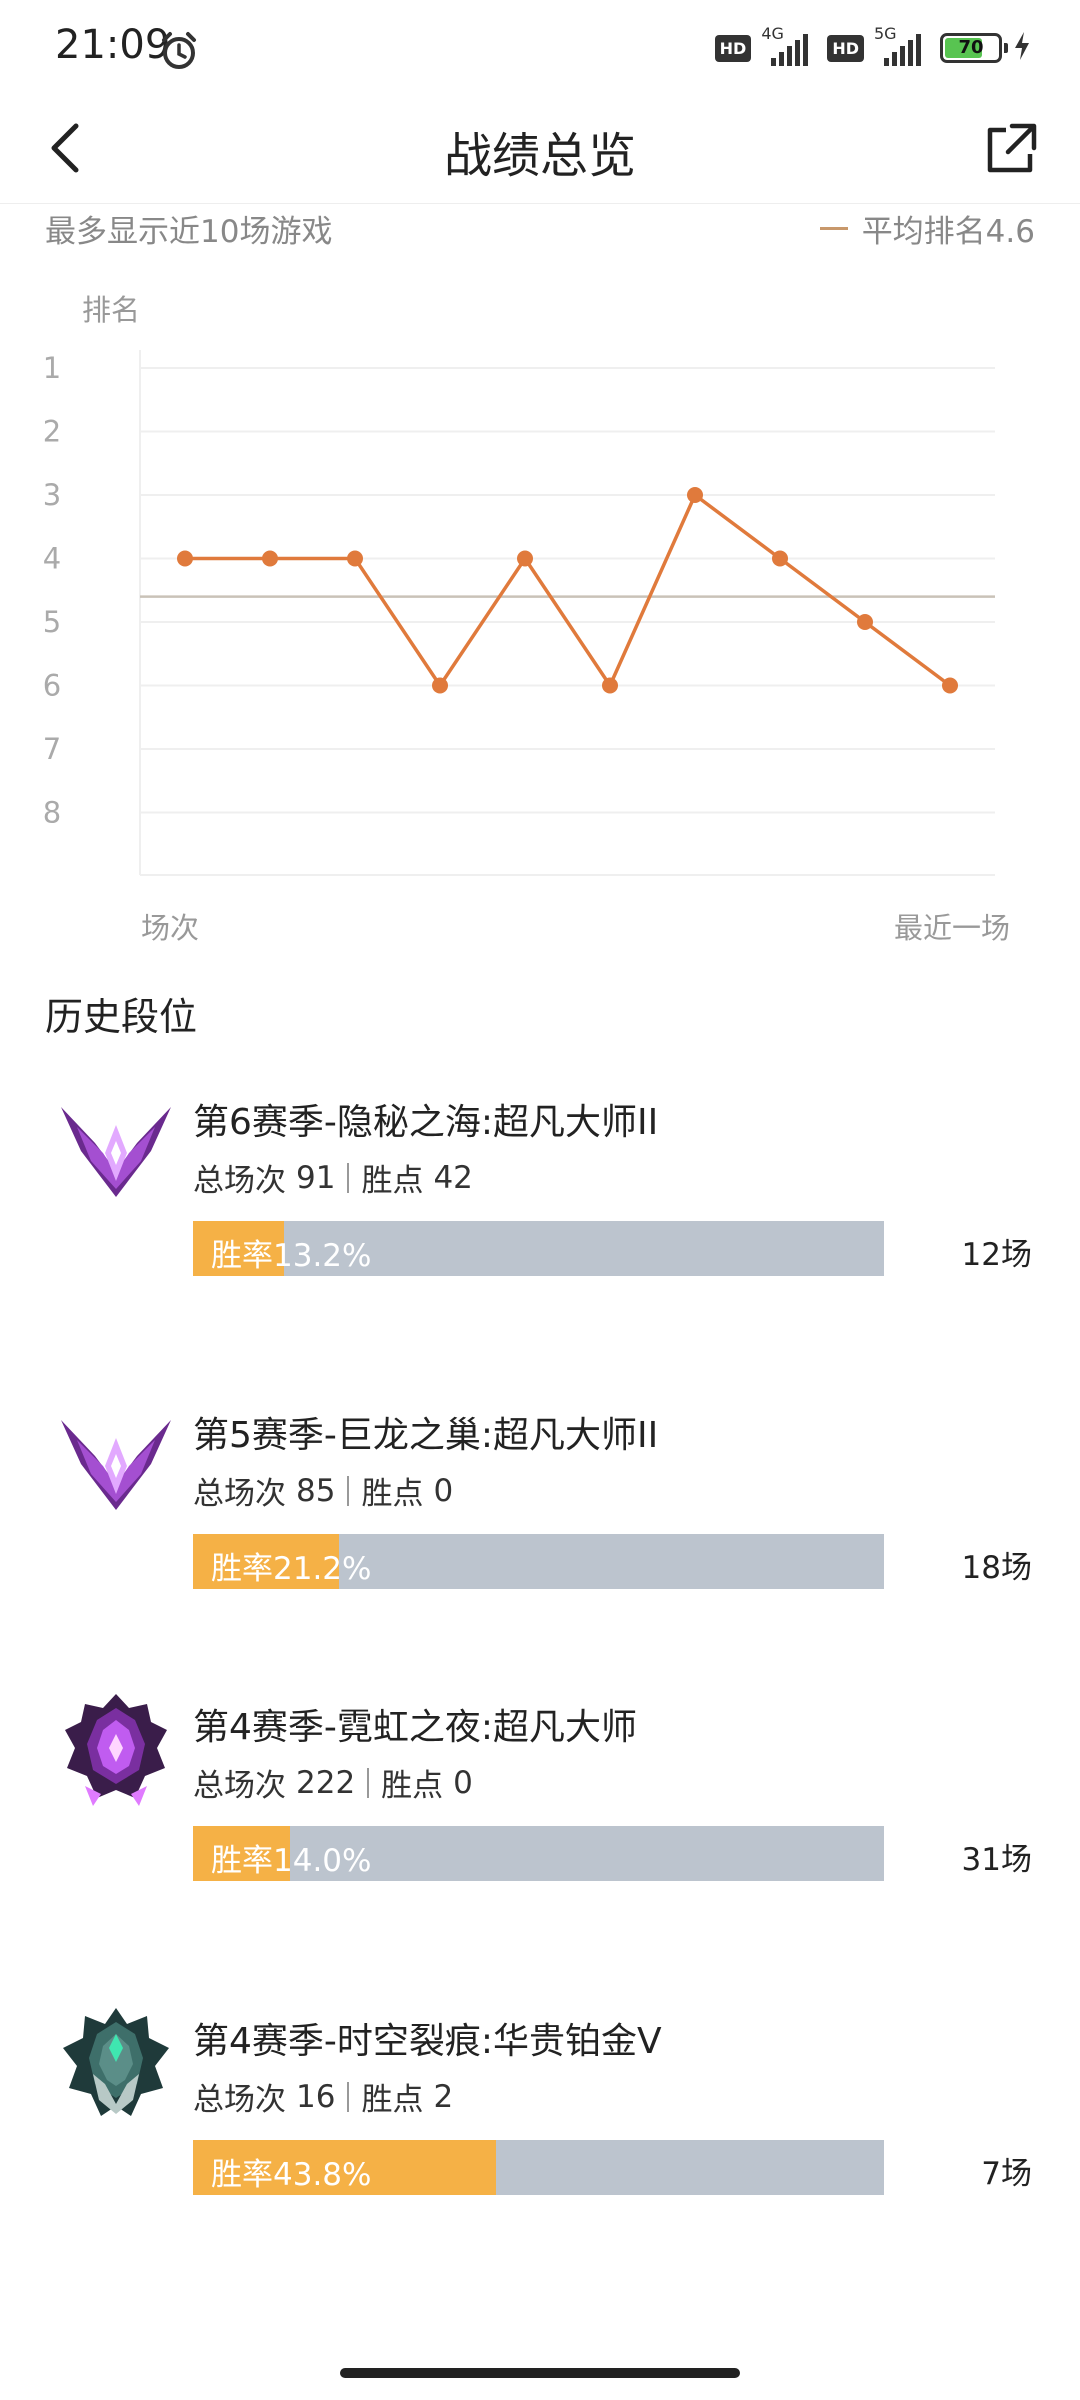  I want to click on signal-icon: 4G, so click(789, 46).